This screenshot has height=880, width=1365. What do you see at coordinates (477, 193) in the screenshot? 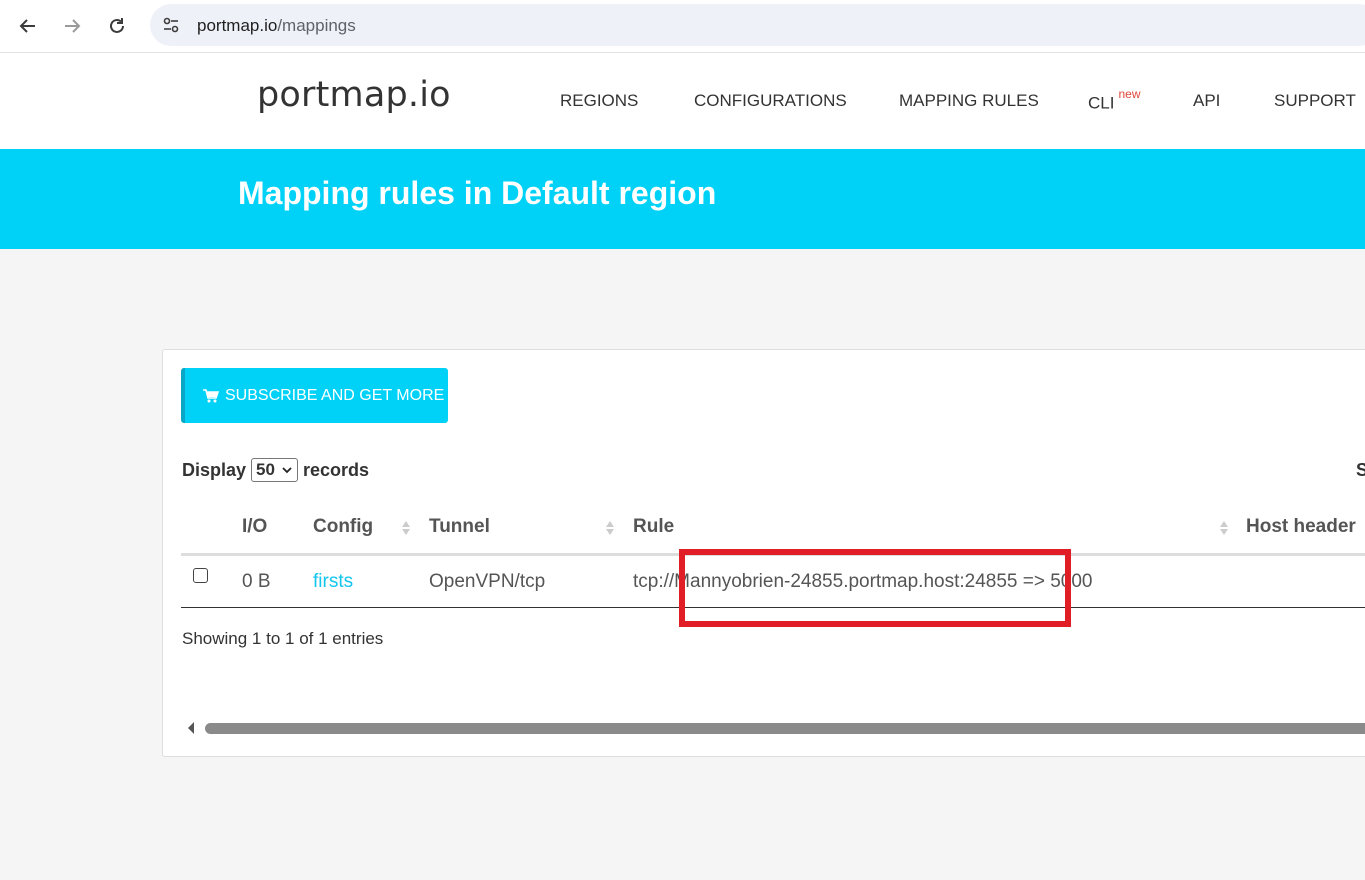
I see `page-title: Mapping rules in Default region` at bounding box center [477, 193].